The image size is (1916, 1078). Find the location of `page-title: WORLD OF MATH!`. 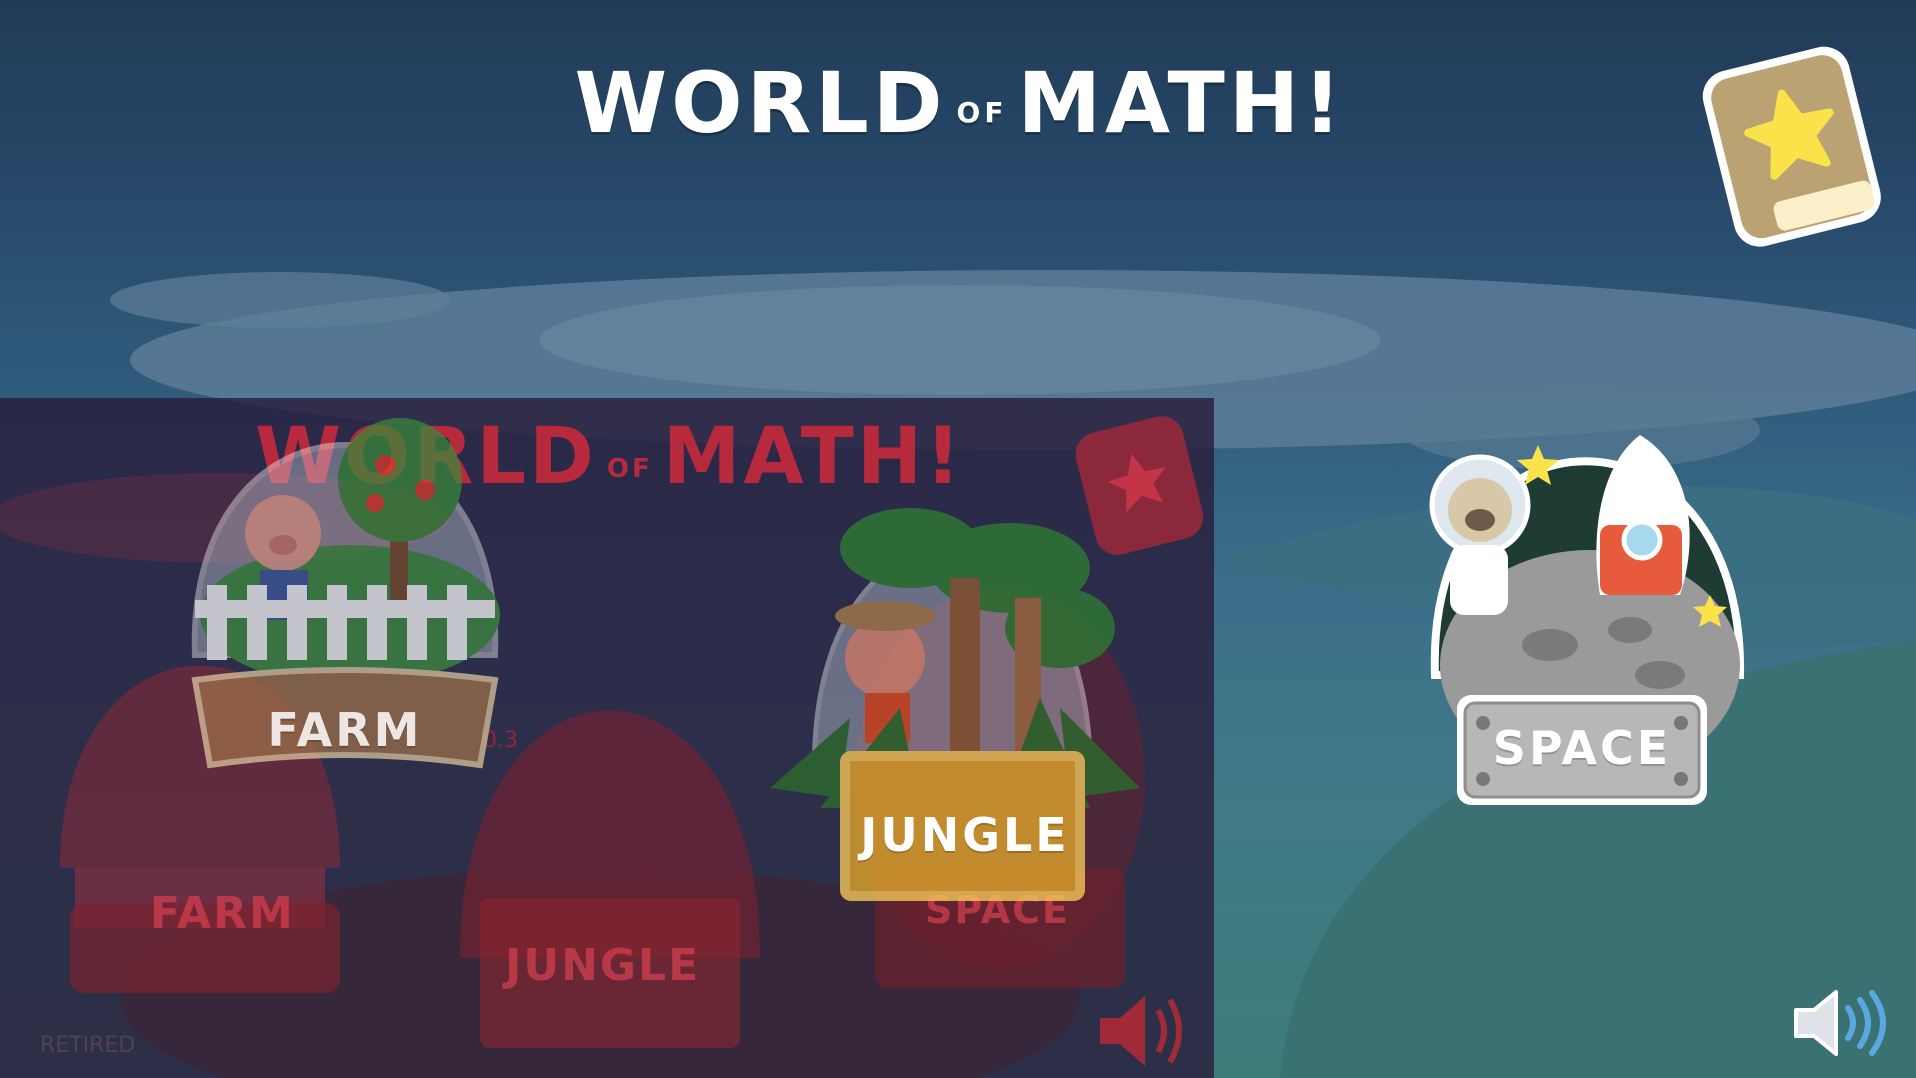

page-title: WORLD OF MATH! is located at coordinates (958, 100).